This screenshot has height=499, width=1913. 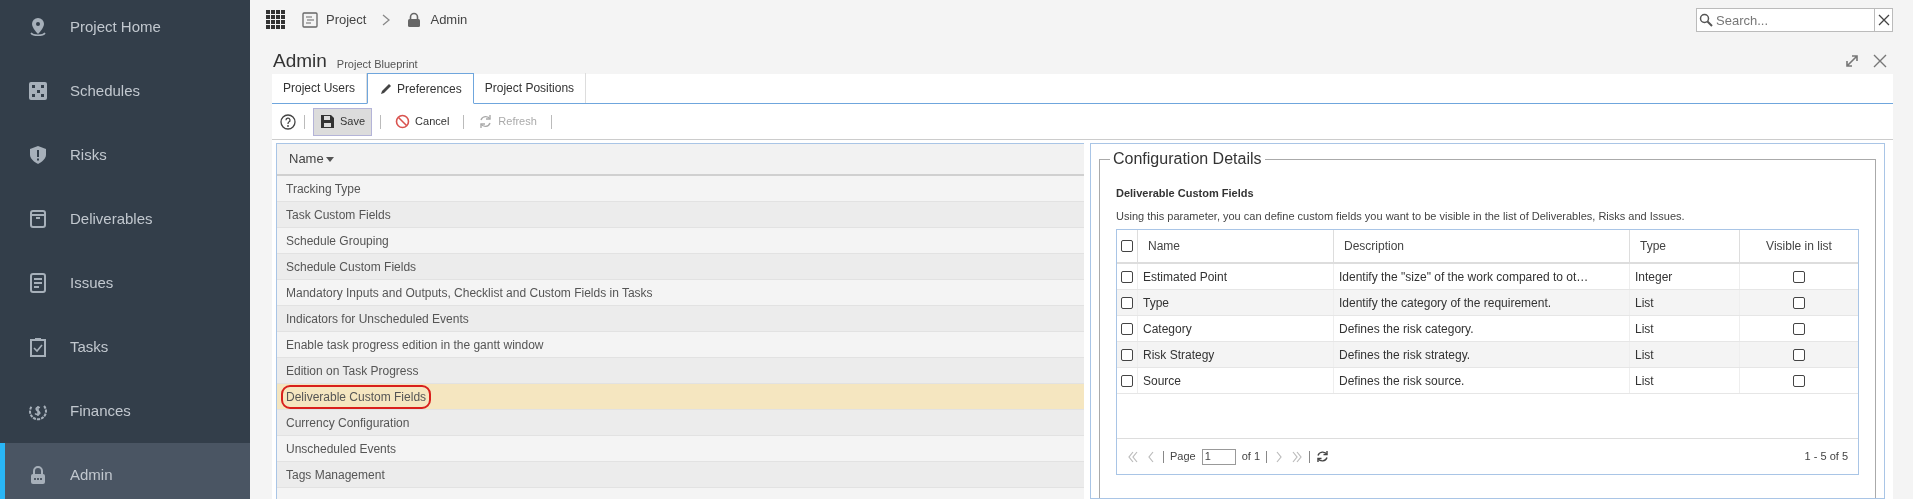 I want to click on sidebar-item: Admin, so click(x=125, y=471).